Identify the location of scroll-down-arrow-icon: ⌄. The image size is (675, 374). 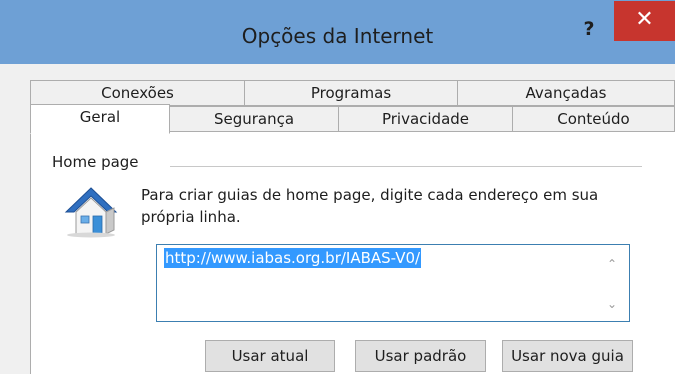
(612, 304).